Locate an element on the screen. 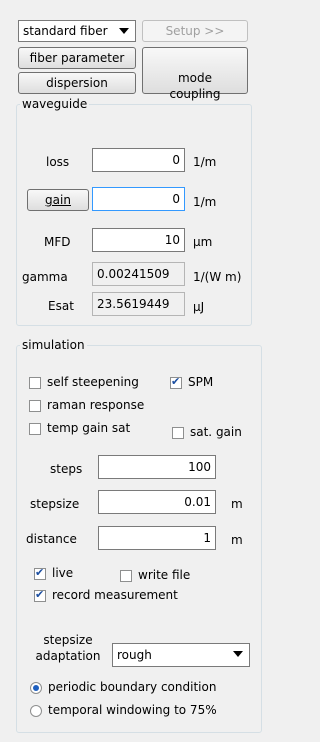 This screenshot has width=320, height=742. distance-label: distance is located at coordinates (51, 539).